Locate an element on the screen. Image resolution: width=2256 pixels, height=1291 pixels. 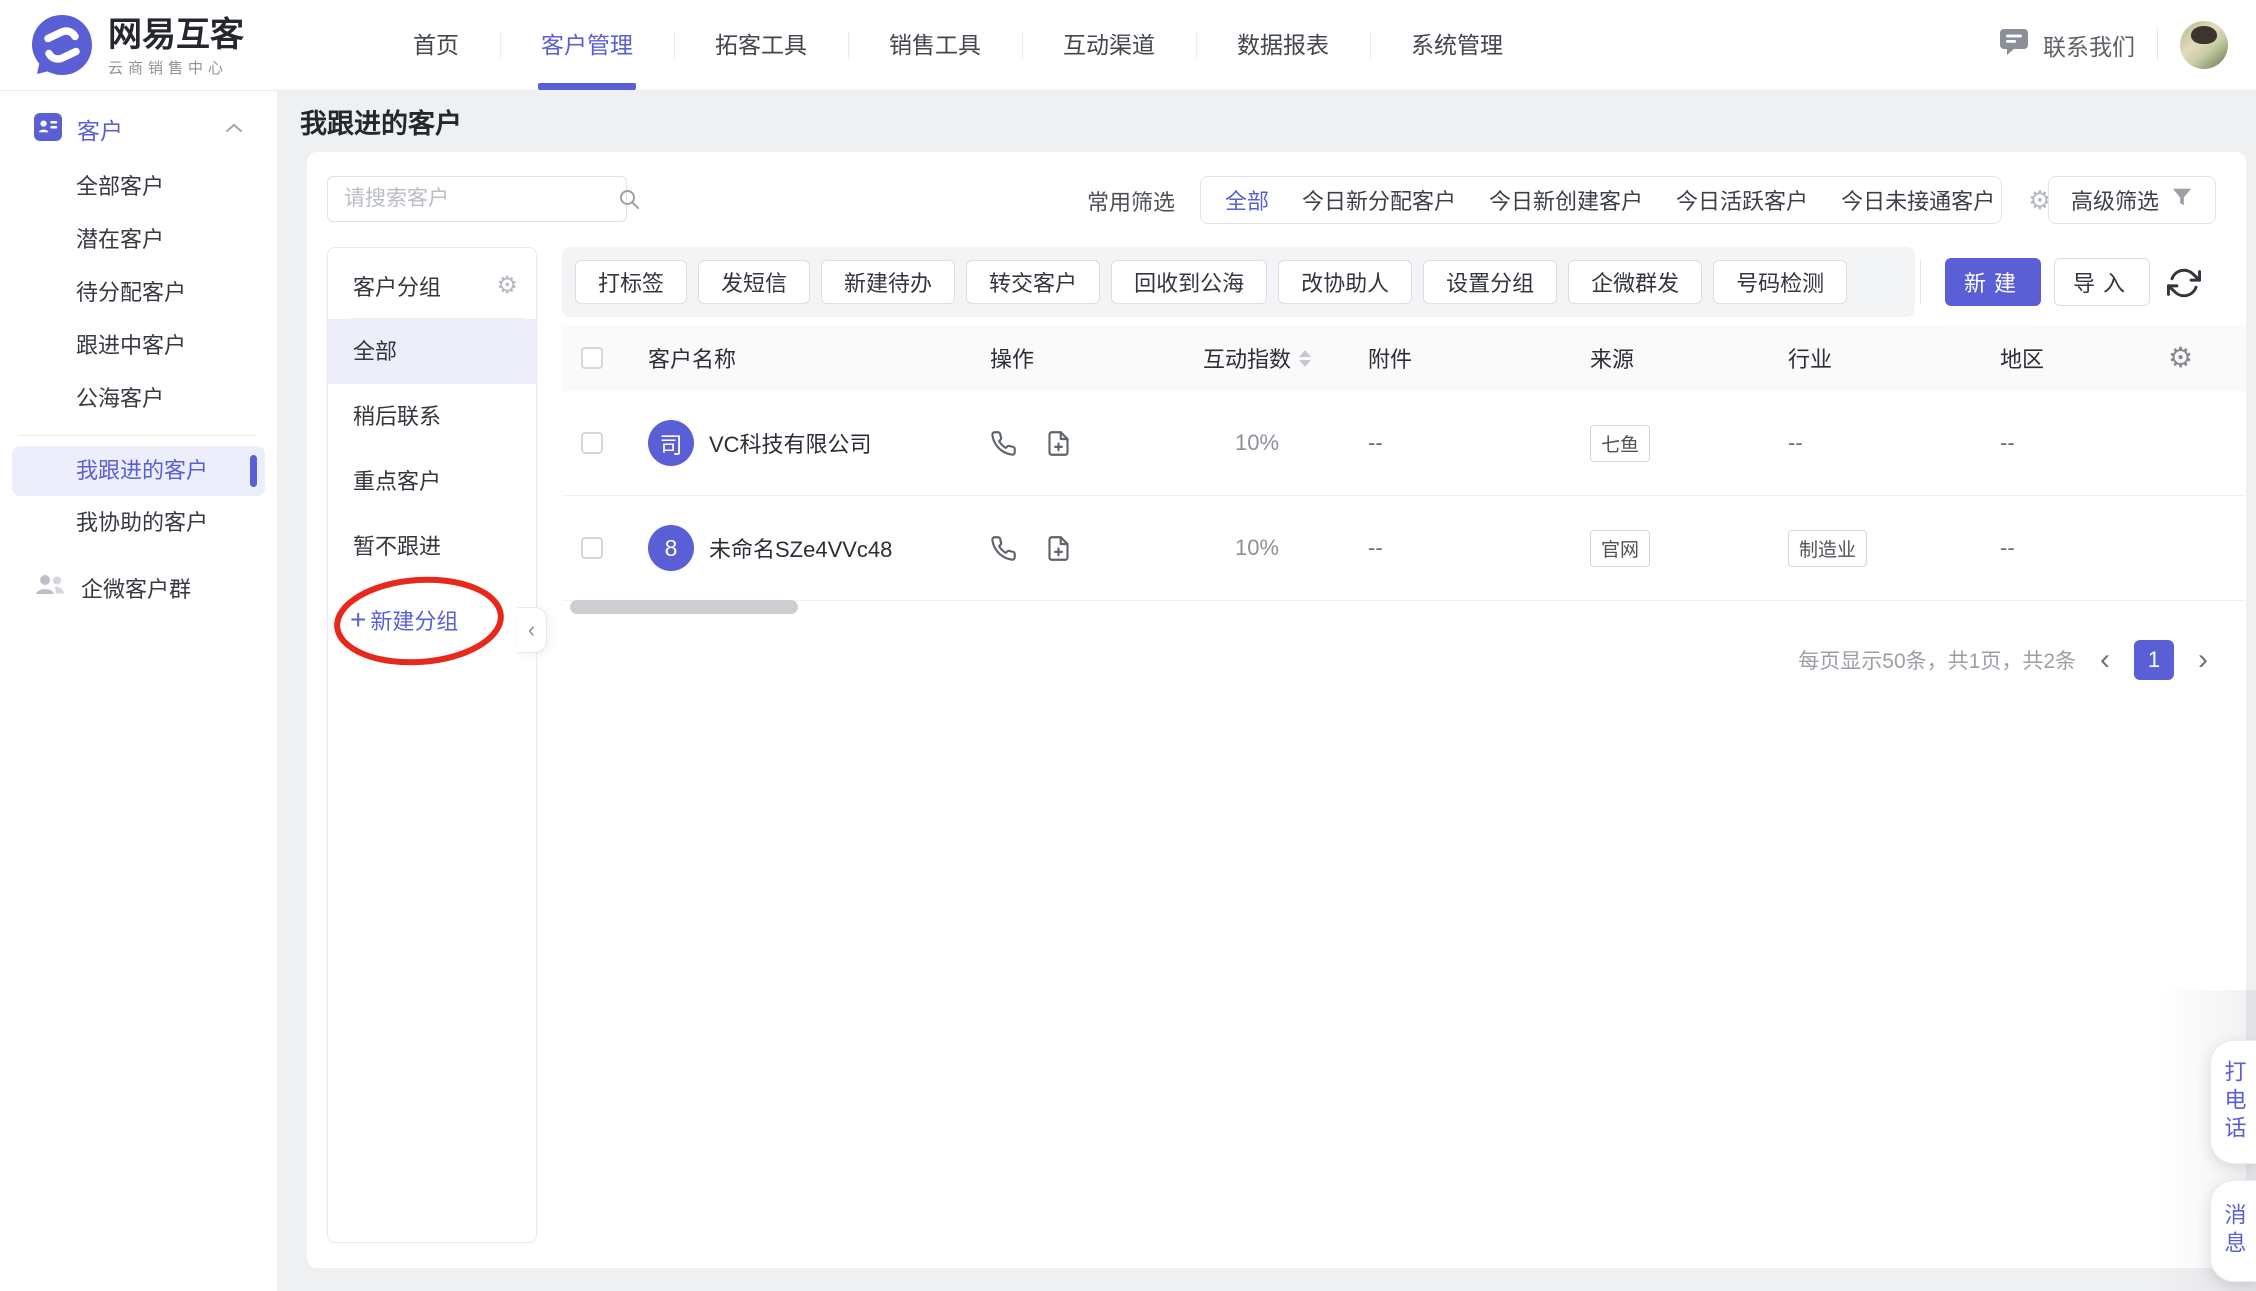
filter-all: 全部 is located at coordinates (1247, 200).